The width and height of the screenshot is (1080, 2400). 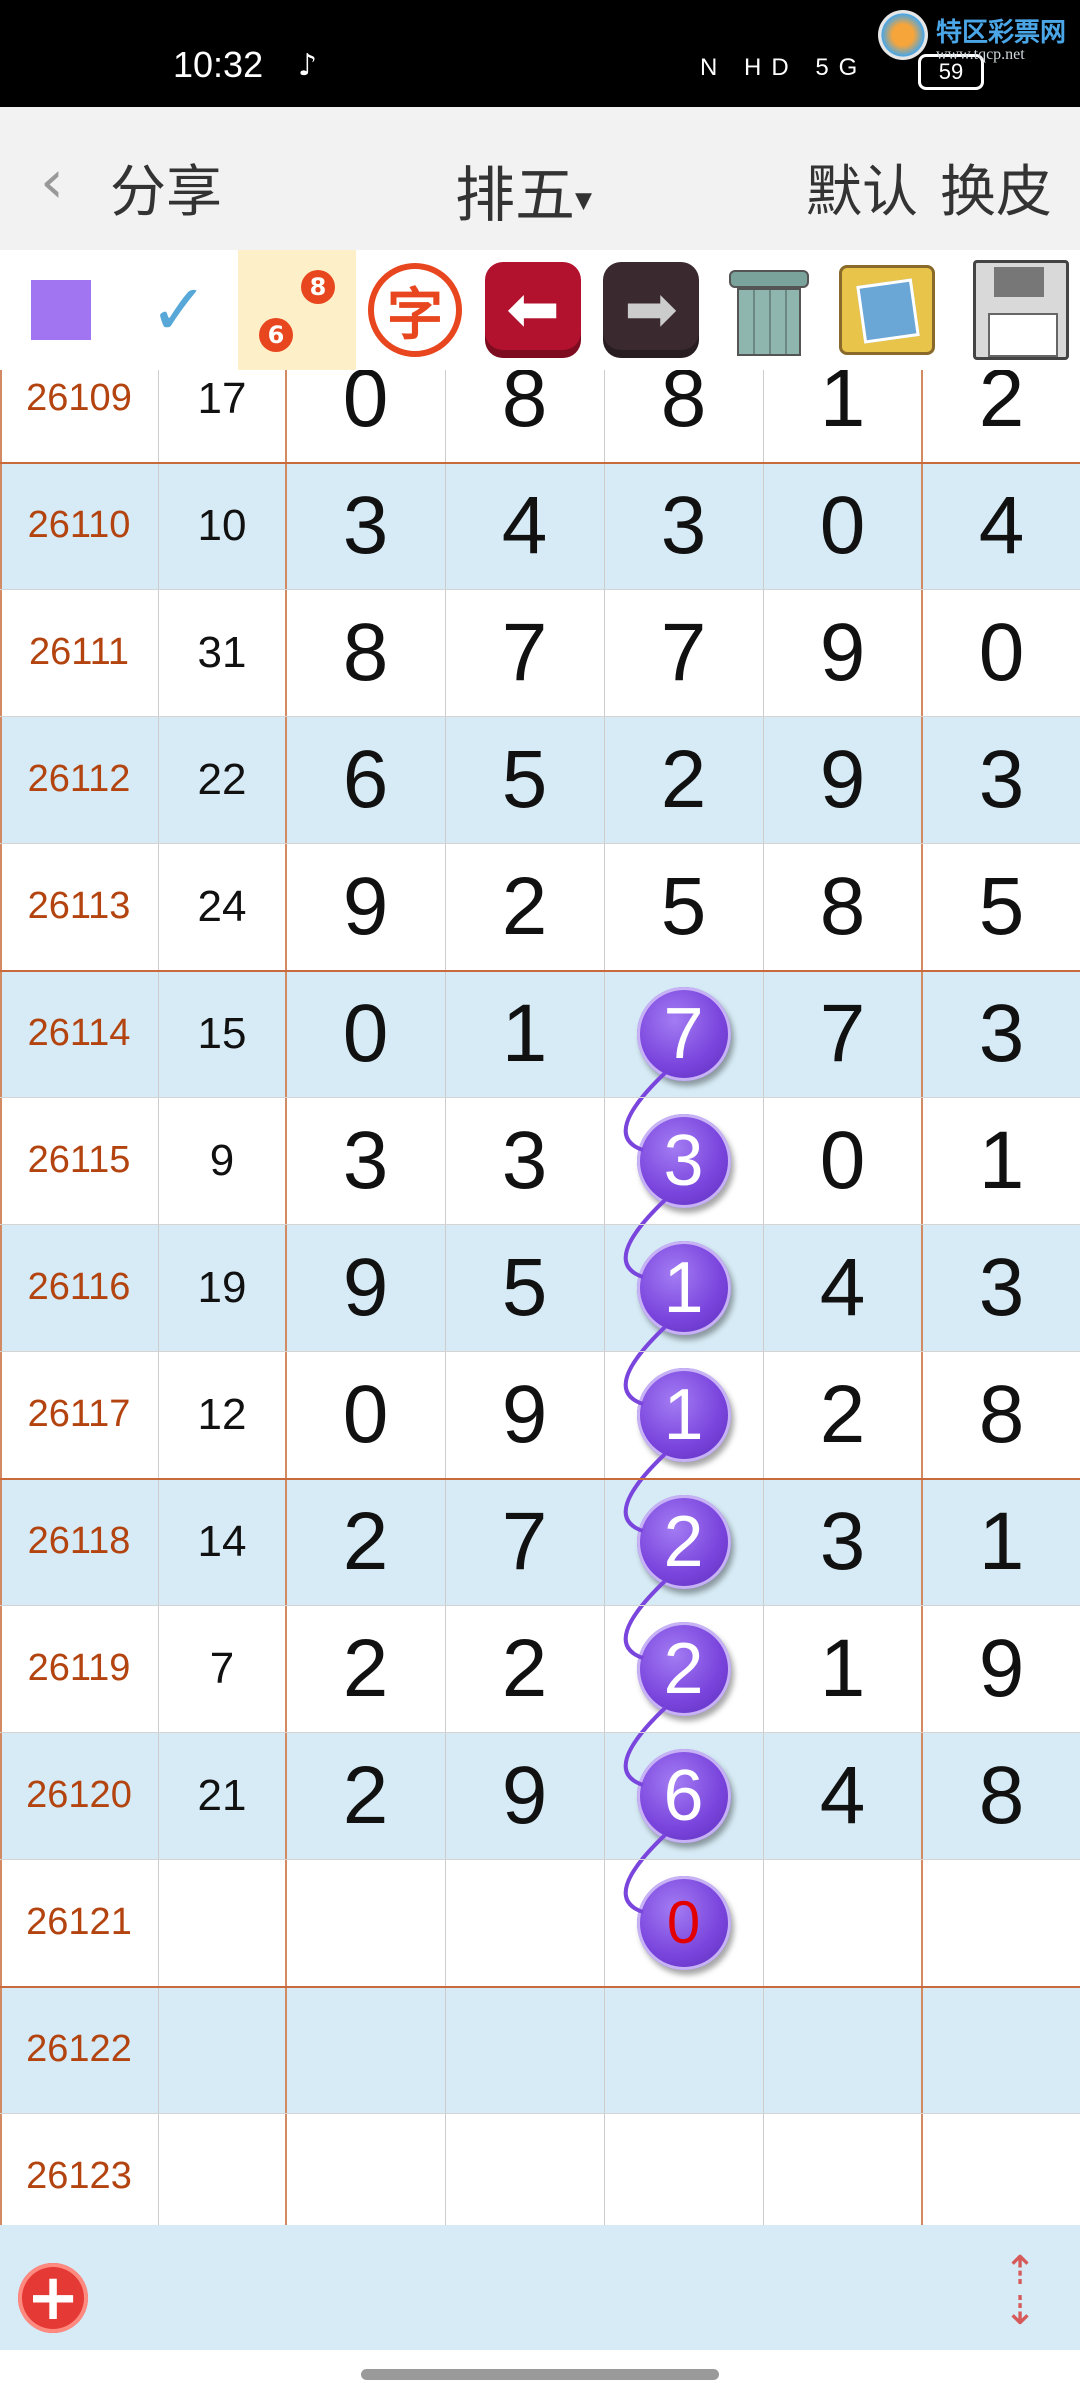 I want to click on default-button: 默认, so click(x=862, y=187).